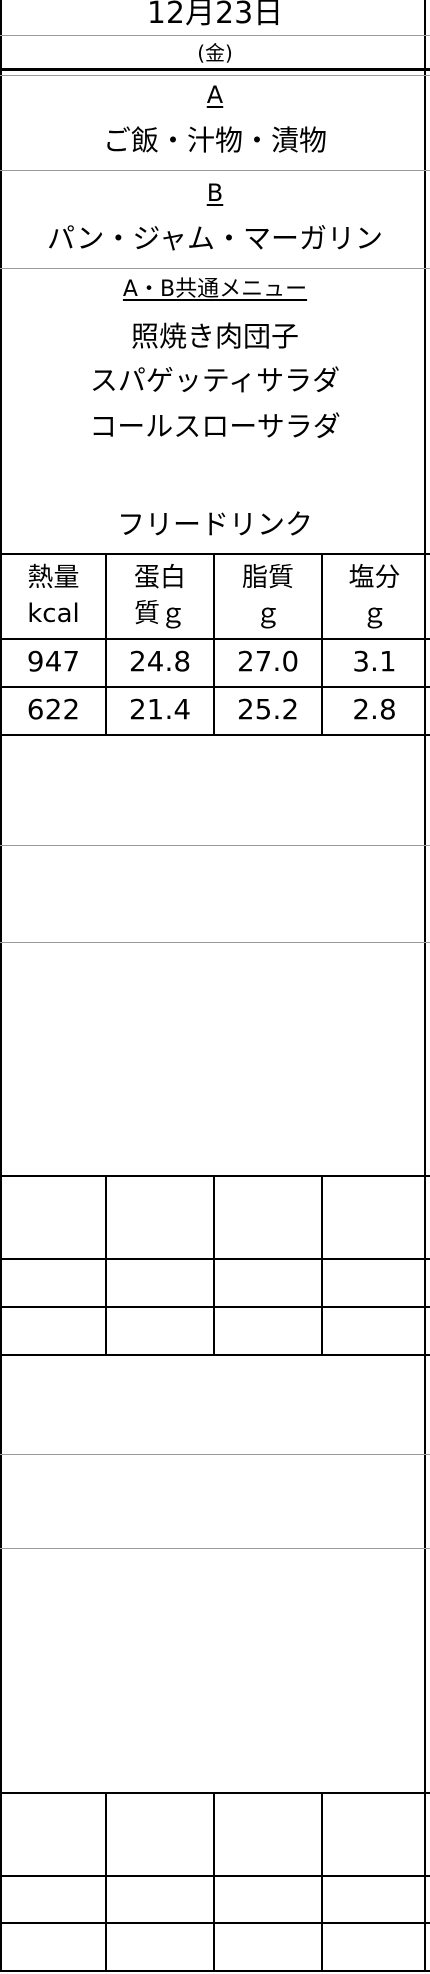 The height and width of the screenshot is (1974, 430). Describe the element at coordinates (215, 69) in the screenshot. I see `divider-thick` at that location.